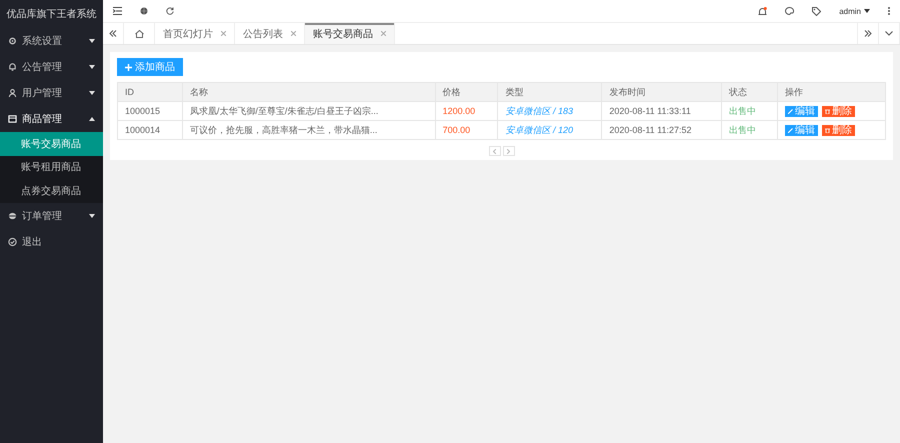  I want to click on date-cell: 2020-08-11 11:33:11, so click(662, 111).